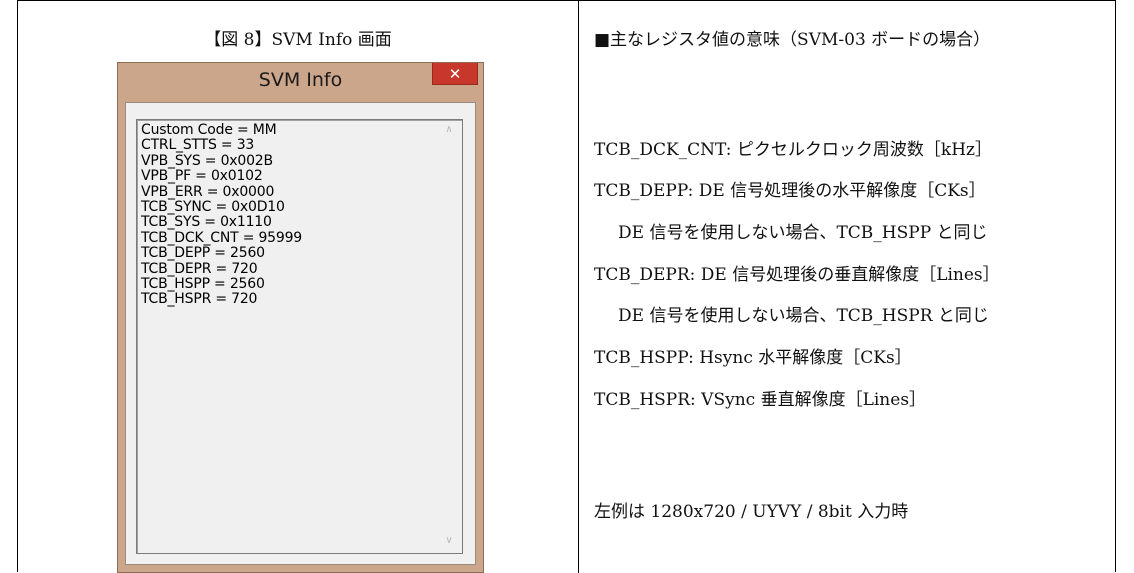  I want to click on close-icon: ✕, so click(455, 73).